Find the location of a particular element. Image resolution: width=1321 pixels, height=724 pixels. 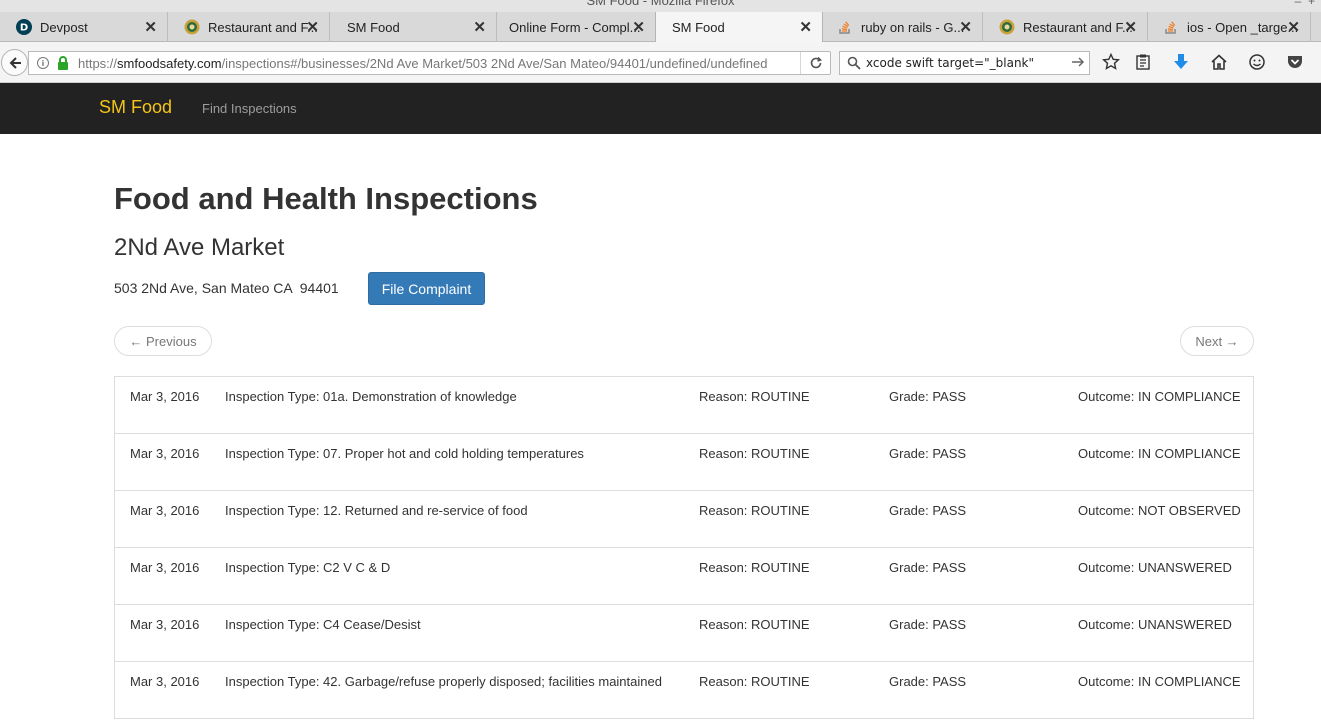

downloads-icon is located at coordinates (1181, 62).